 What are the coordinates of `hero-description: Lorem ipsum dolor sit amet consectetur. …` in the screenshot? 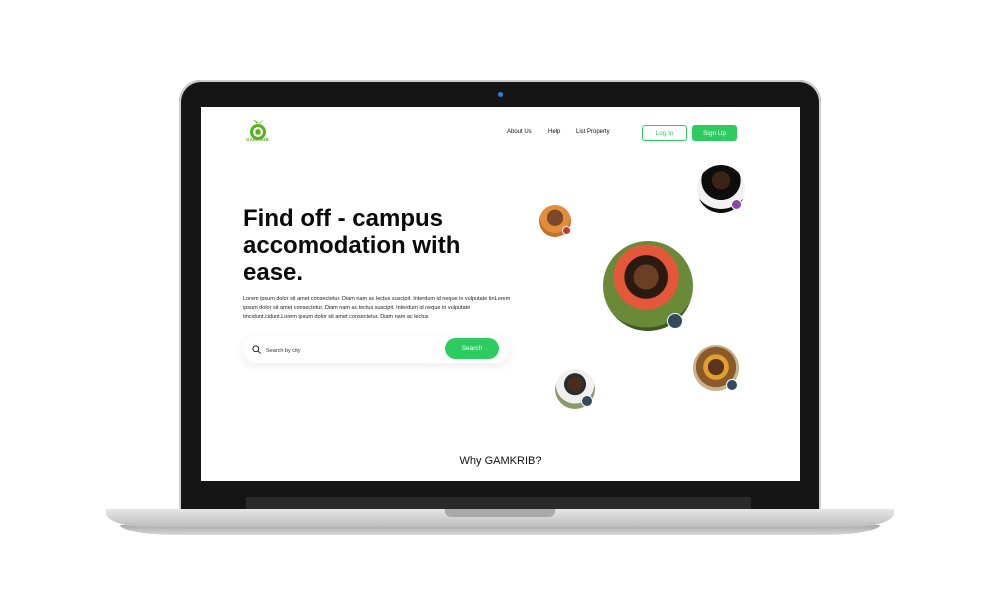 It's located at (377, 308).